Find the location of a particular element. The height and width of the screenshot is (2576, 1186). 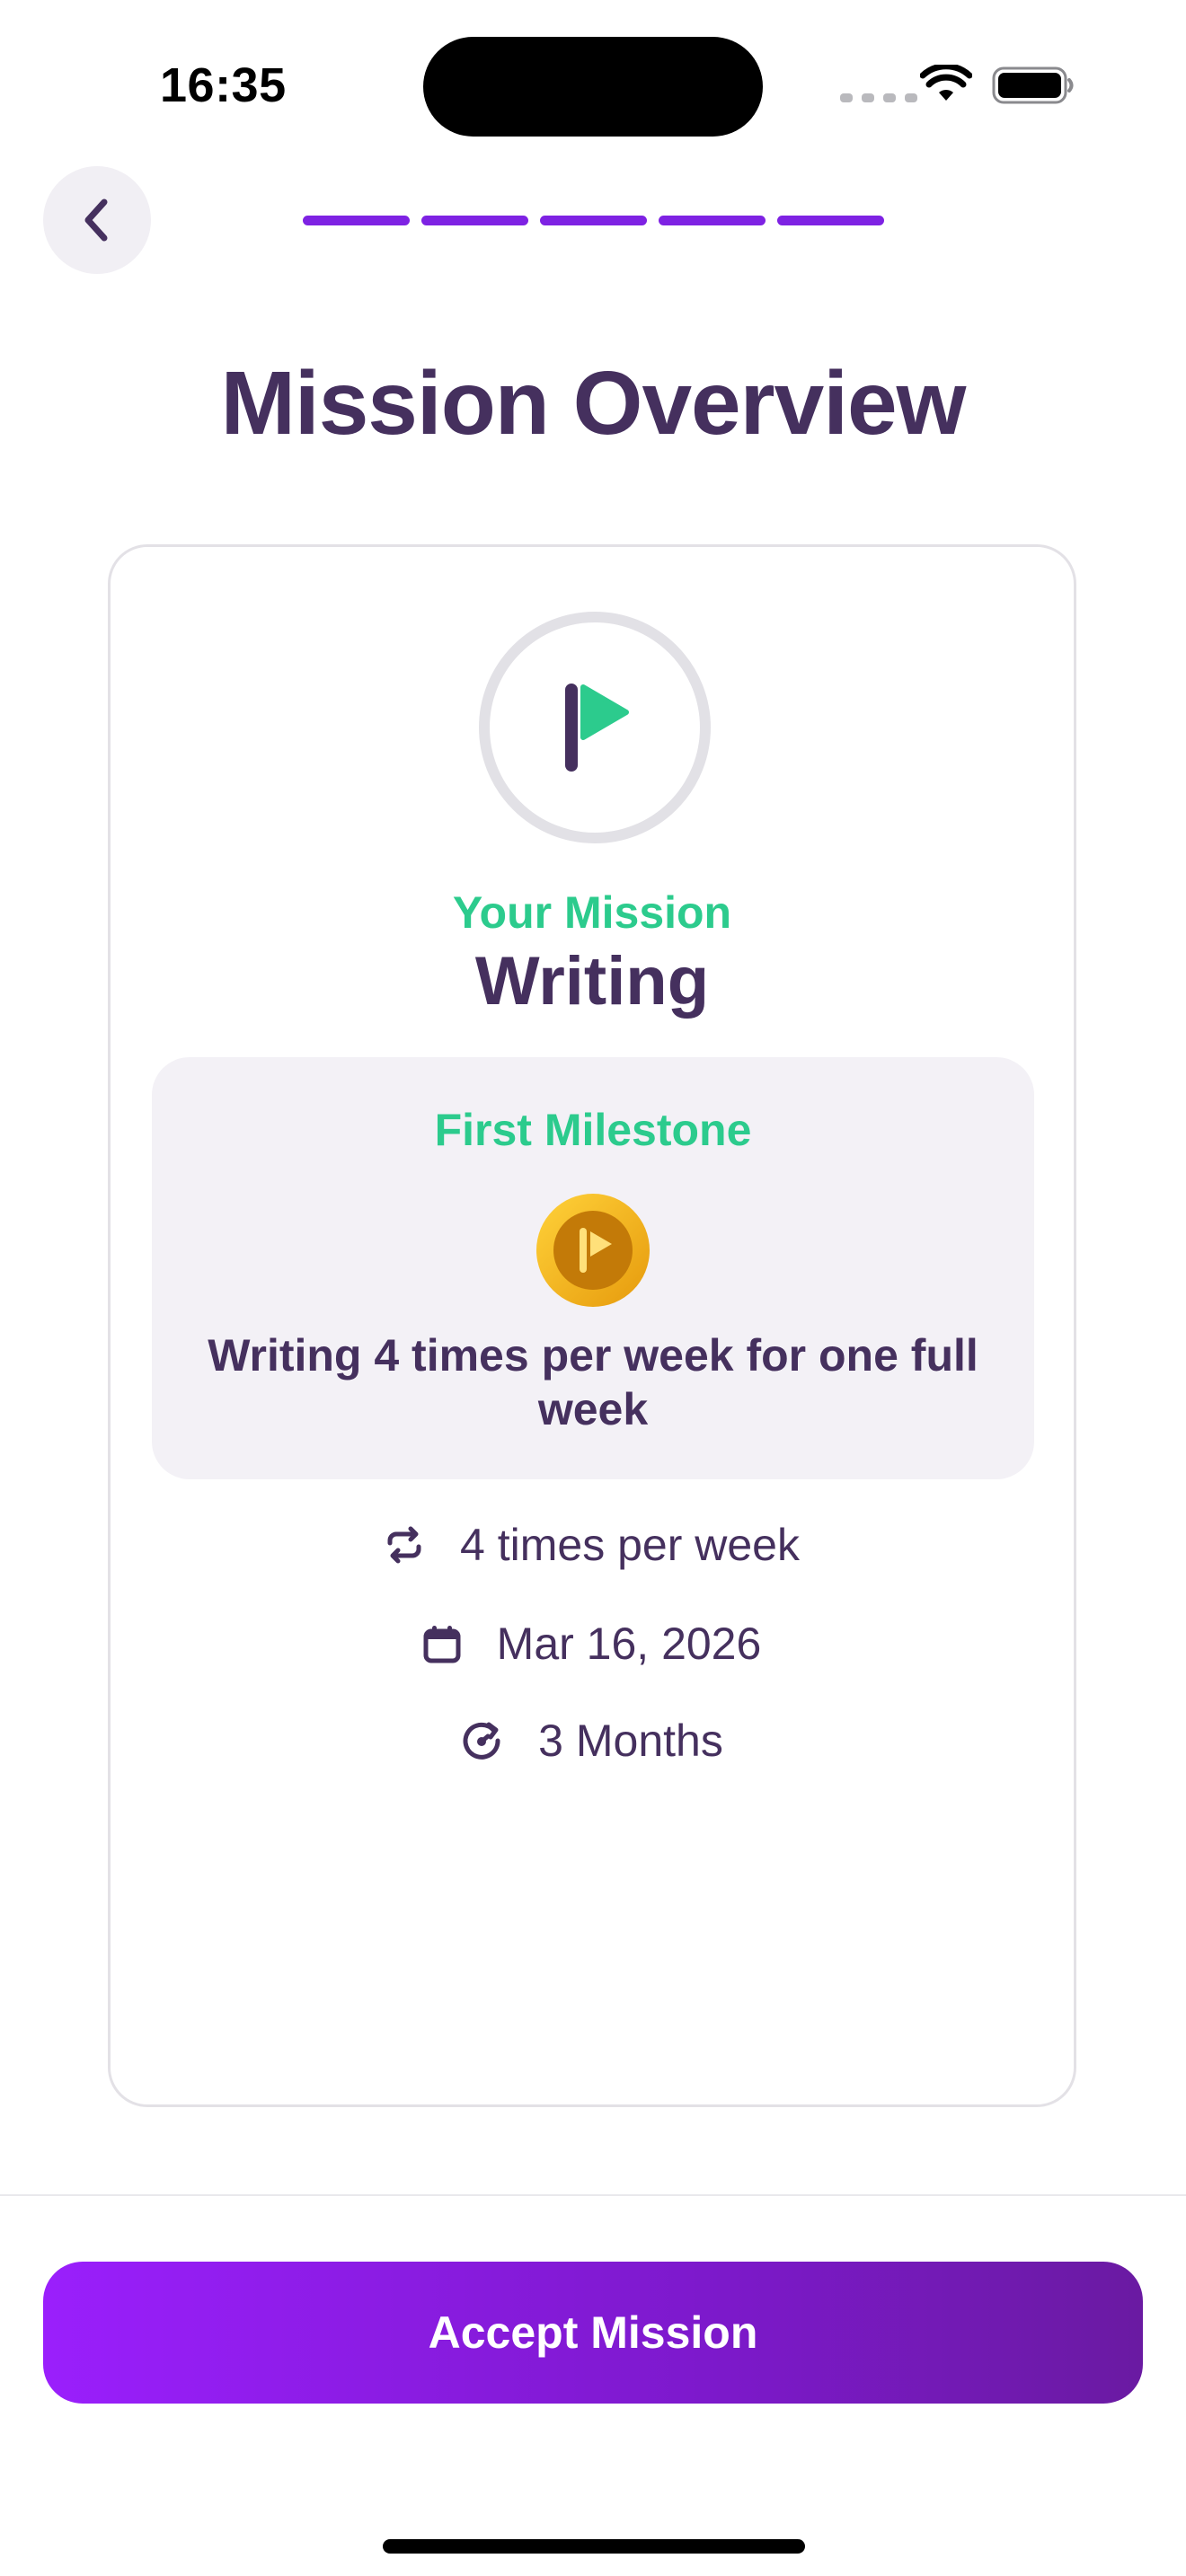

repeat-icon is located at coordinates (404, 1545).